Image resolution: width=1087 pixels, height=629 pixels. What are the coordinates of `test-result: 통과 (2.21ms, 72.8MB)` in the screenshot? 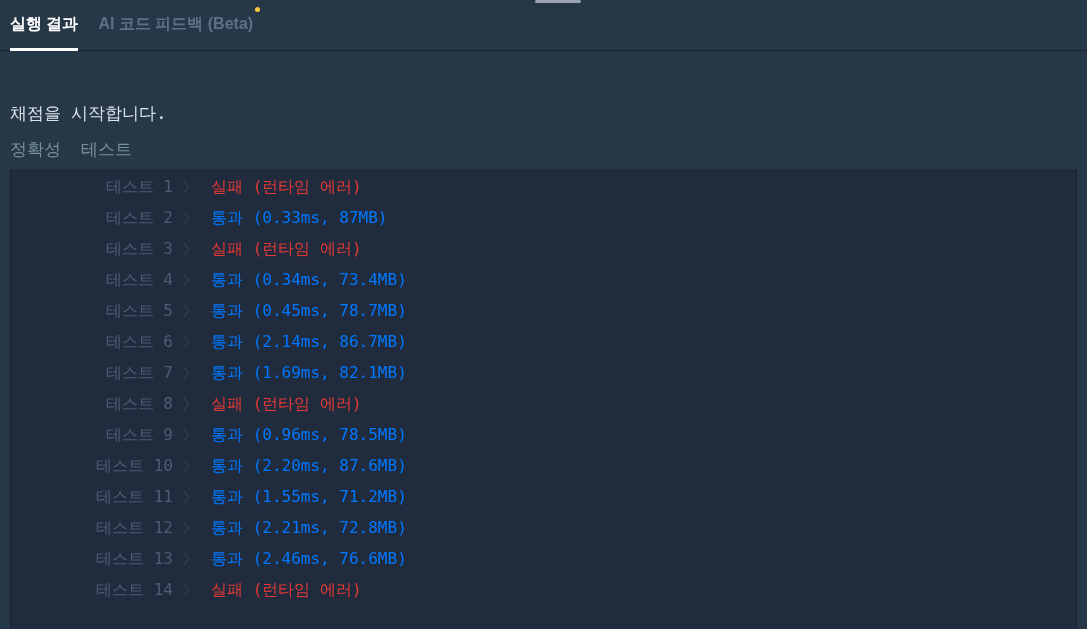 It's located at (309, 527).